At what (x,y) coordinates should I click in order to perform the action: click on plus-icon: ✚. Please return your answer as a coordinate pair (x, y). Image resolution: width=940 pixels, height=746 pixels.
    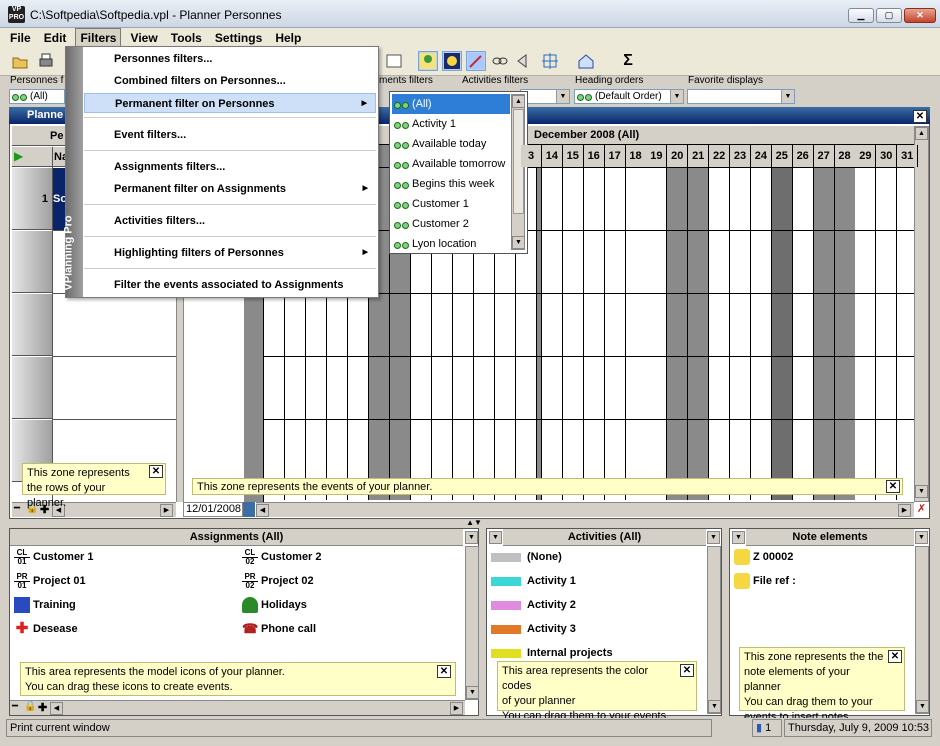
    Looking at the image, I should click on (42, 707).